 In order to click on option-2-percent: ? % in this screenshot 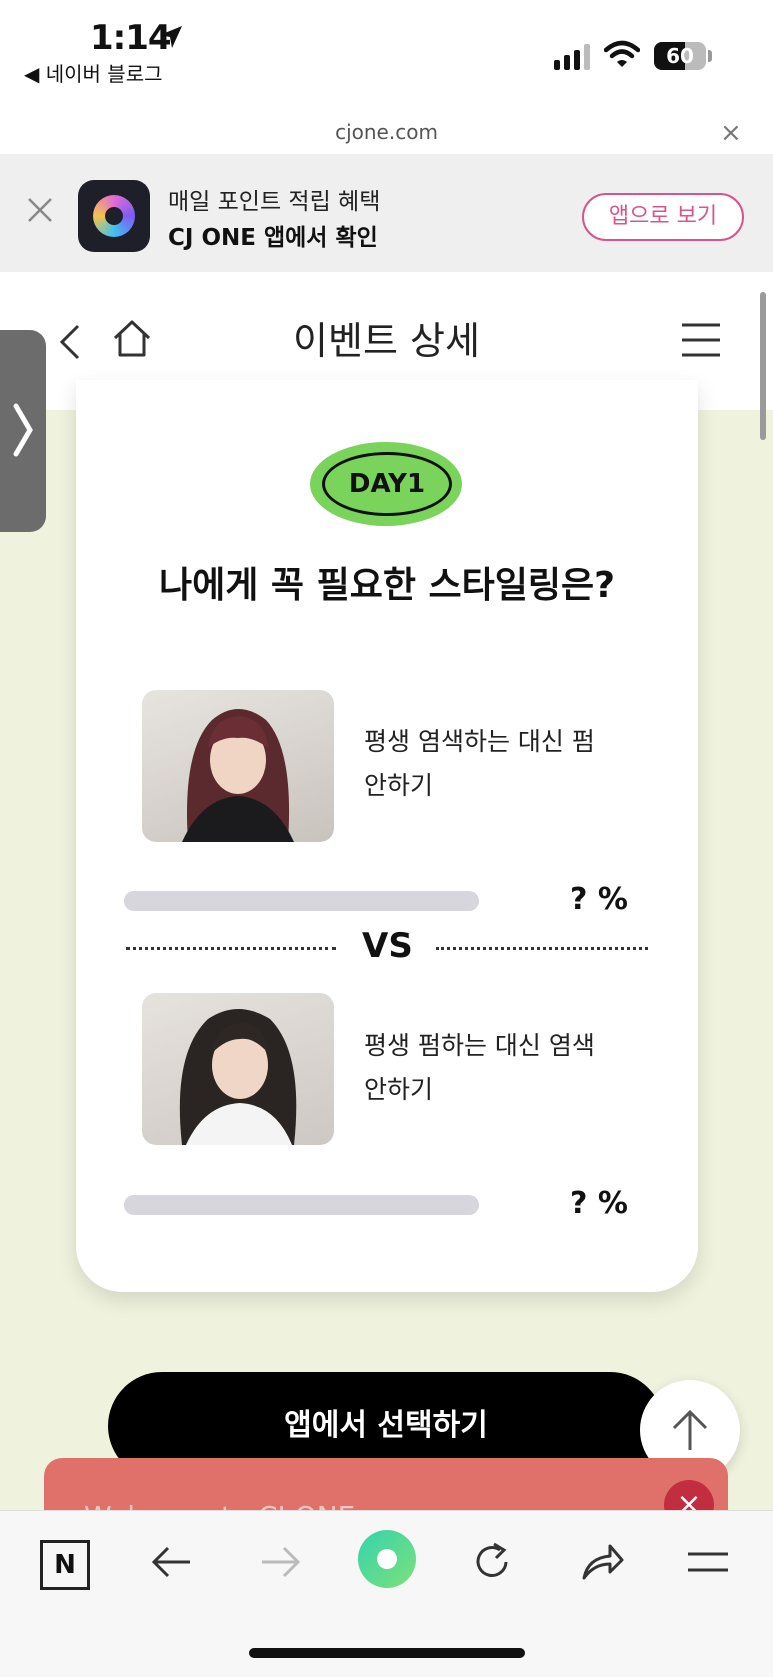, I will do `click(599, 1203)`.